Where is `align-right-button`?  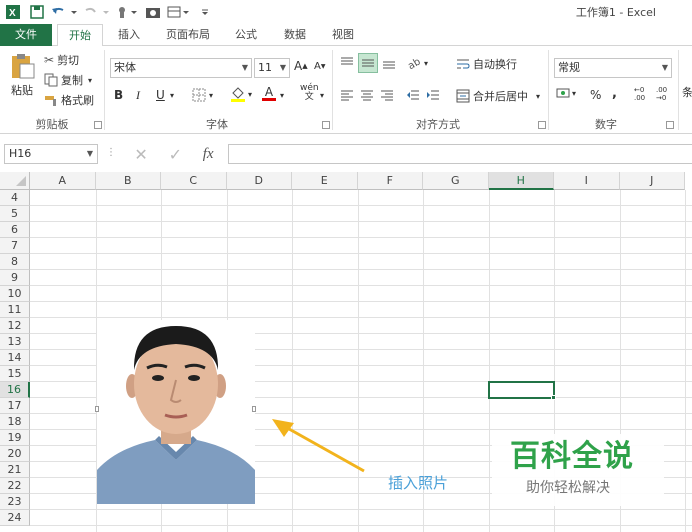
align-right-button is located at coordinates (387, 95).